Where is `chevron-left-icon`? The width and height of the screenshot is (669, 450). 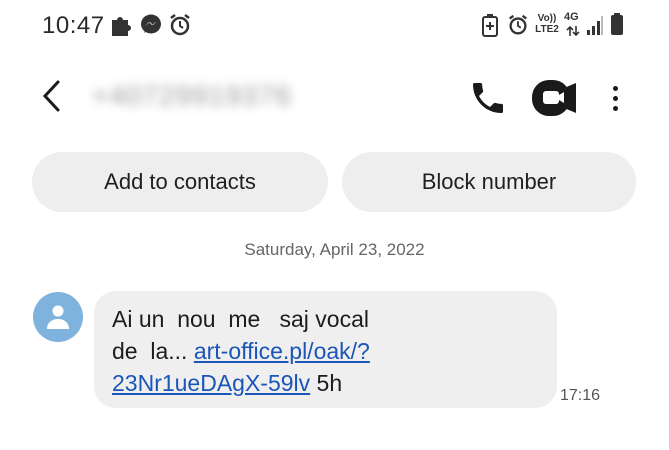
chevron-left-icon is located at coordinates (51, 96).